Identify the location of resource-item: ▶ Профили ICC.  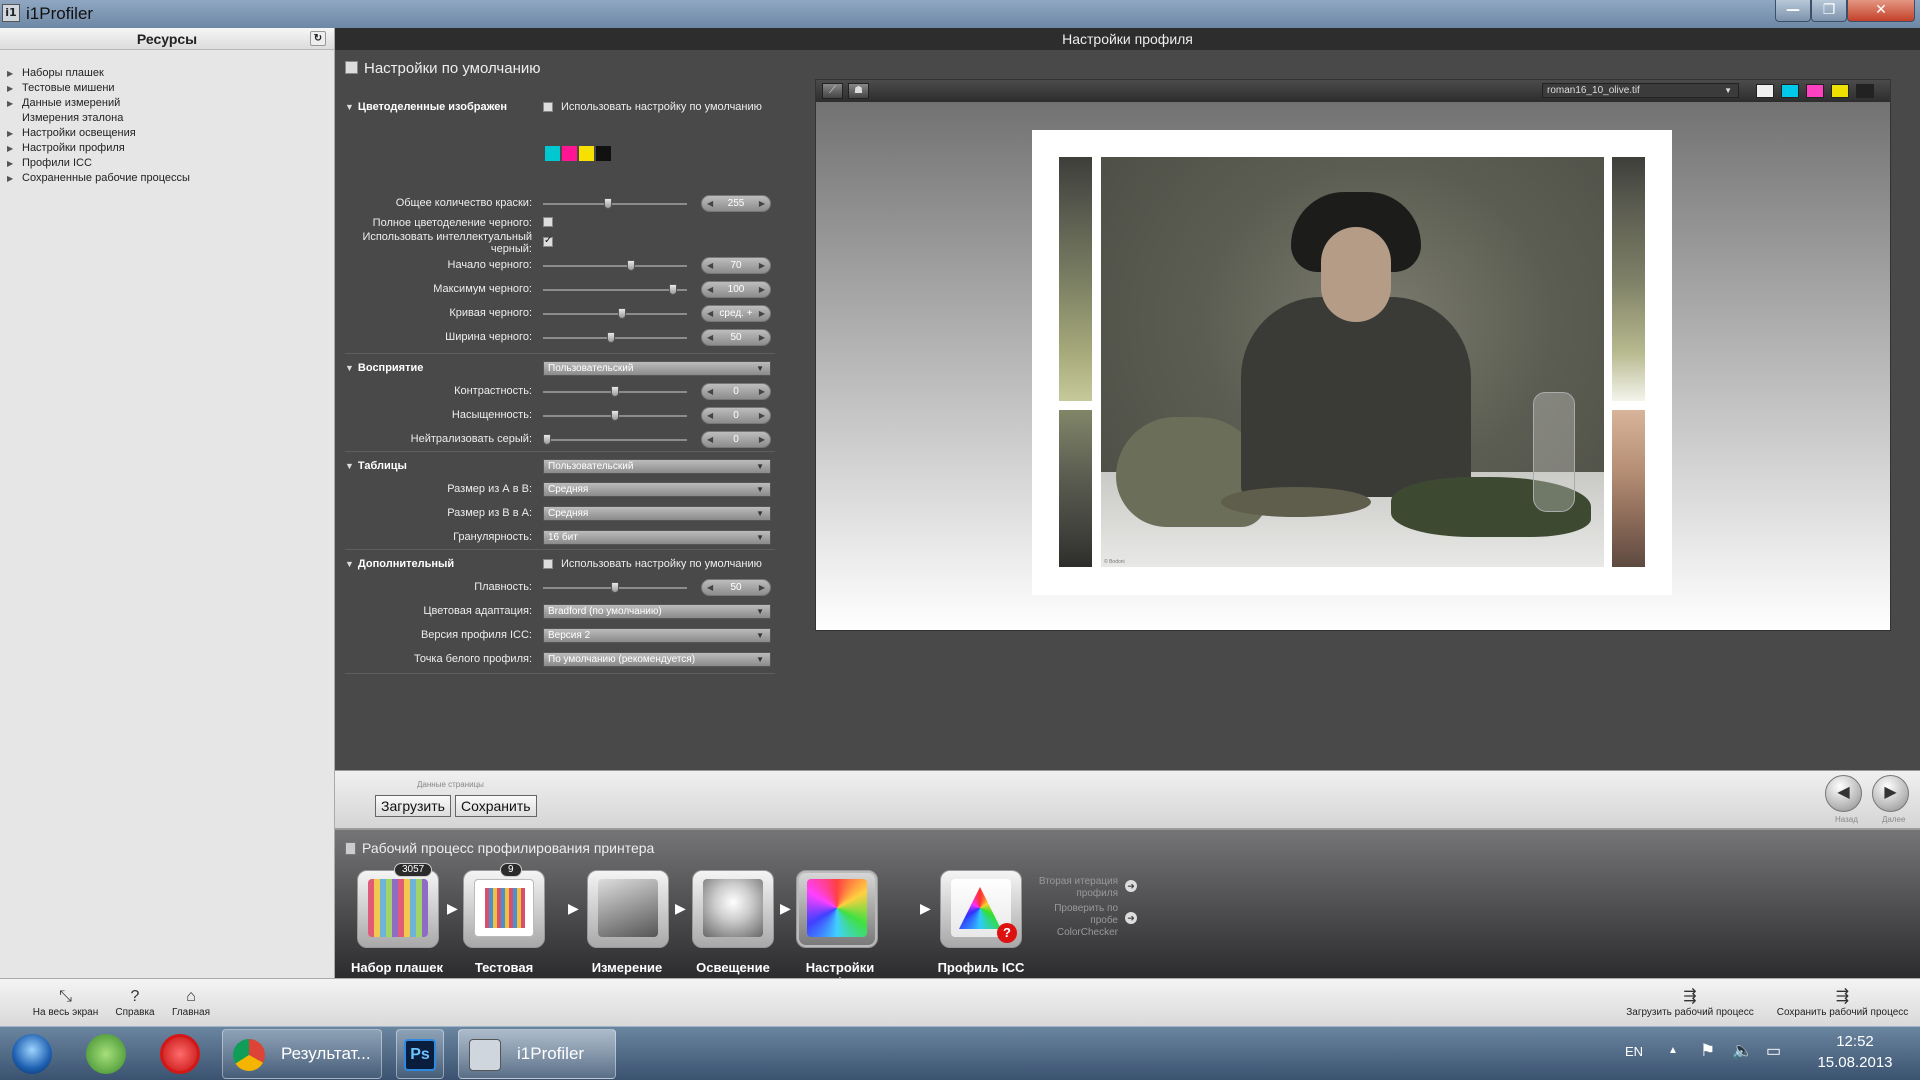
(167, 163).